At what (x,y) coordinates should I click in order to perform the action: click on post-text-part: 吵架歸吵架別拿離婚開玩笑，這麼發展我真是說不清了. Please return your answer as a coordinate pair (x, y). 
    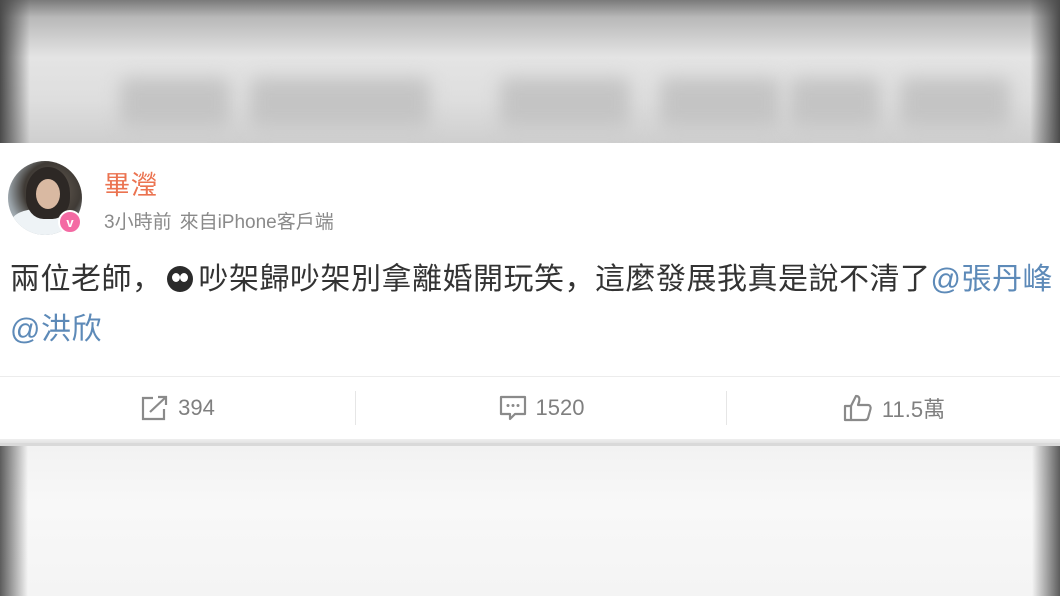
    Looking at the image, I should click on (564, 279).